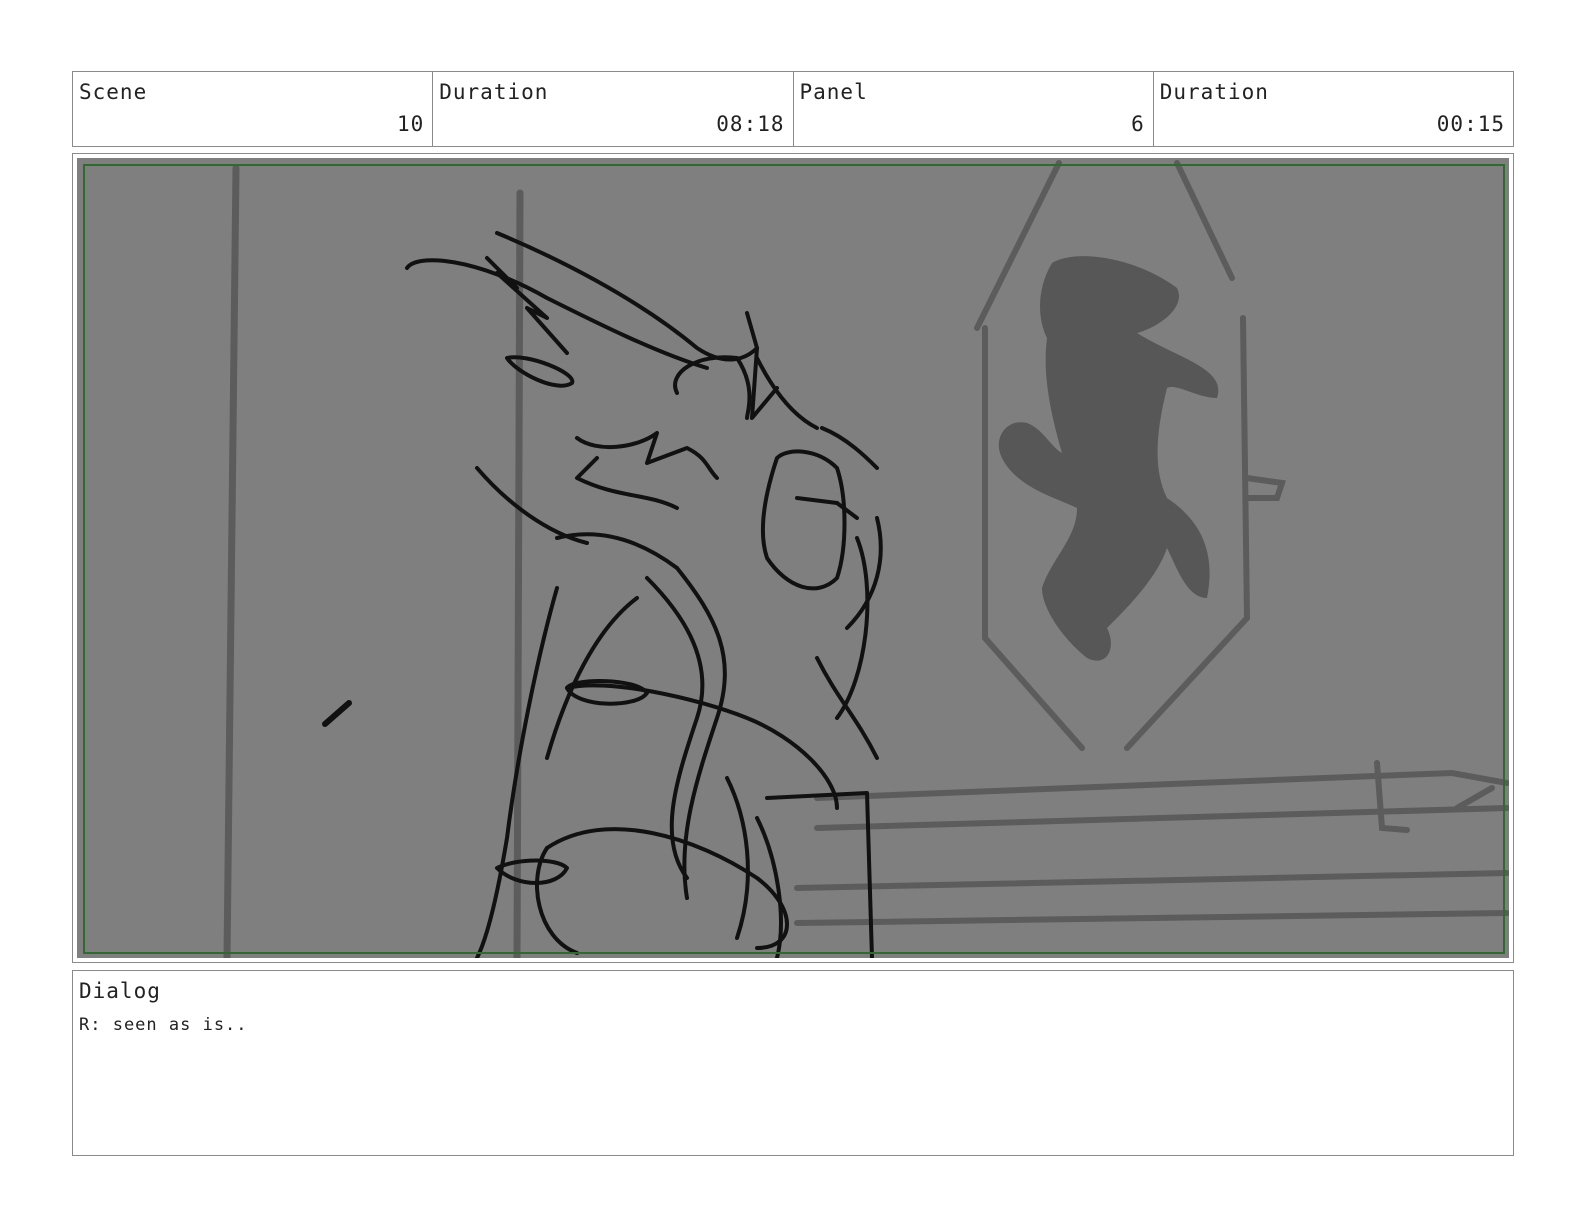 Image resolution: width=1584 pixels, height=1224 pixels. Describe the element at coordinates (373, 561) in the screenshot. I see `background-pillars` at that location.